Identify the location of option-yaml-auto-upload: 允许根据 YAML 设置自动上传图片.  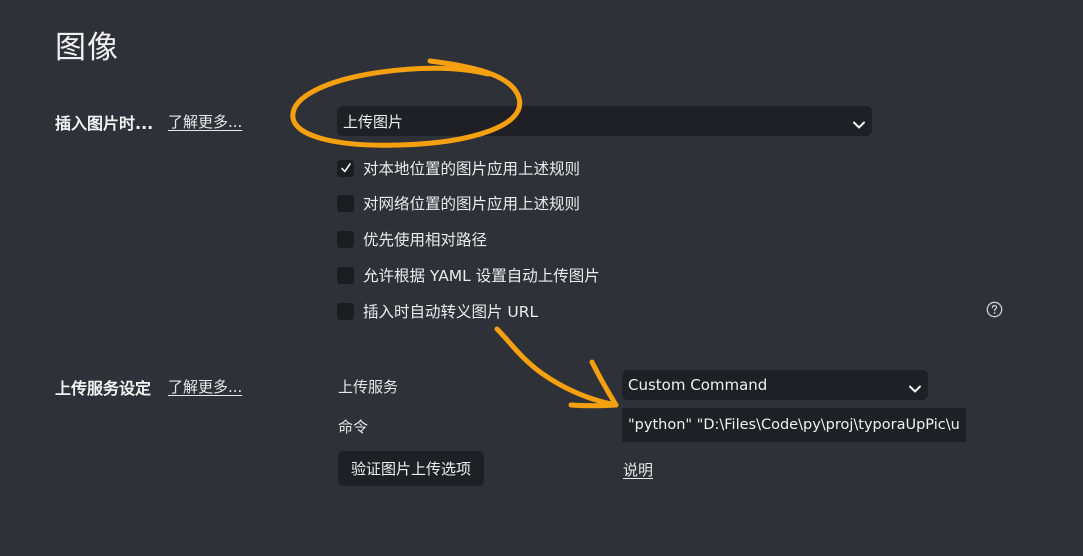
(468, 275).